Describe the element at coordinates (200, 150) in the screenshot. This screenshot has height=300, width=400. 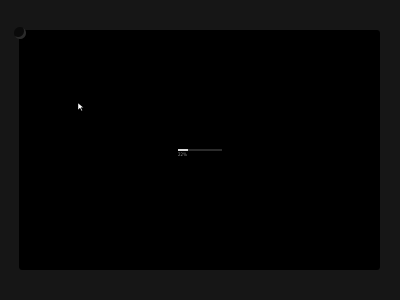
I see `progress-bar-track` at that location.